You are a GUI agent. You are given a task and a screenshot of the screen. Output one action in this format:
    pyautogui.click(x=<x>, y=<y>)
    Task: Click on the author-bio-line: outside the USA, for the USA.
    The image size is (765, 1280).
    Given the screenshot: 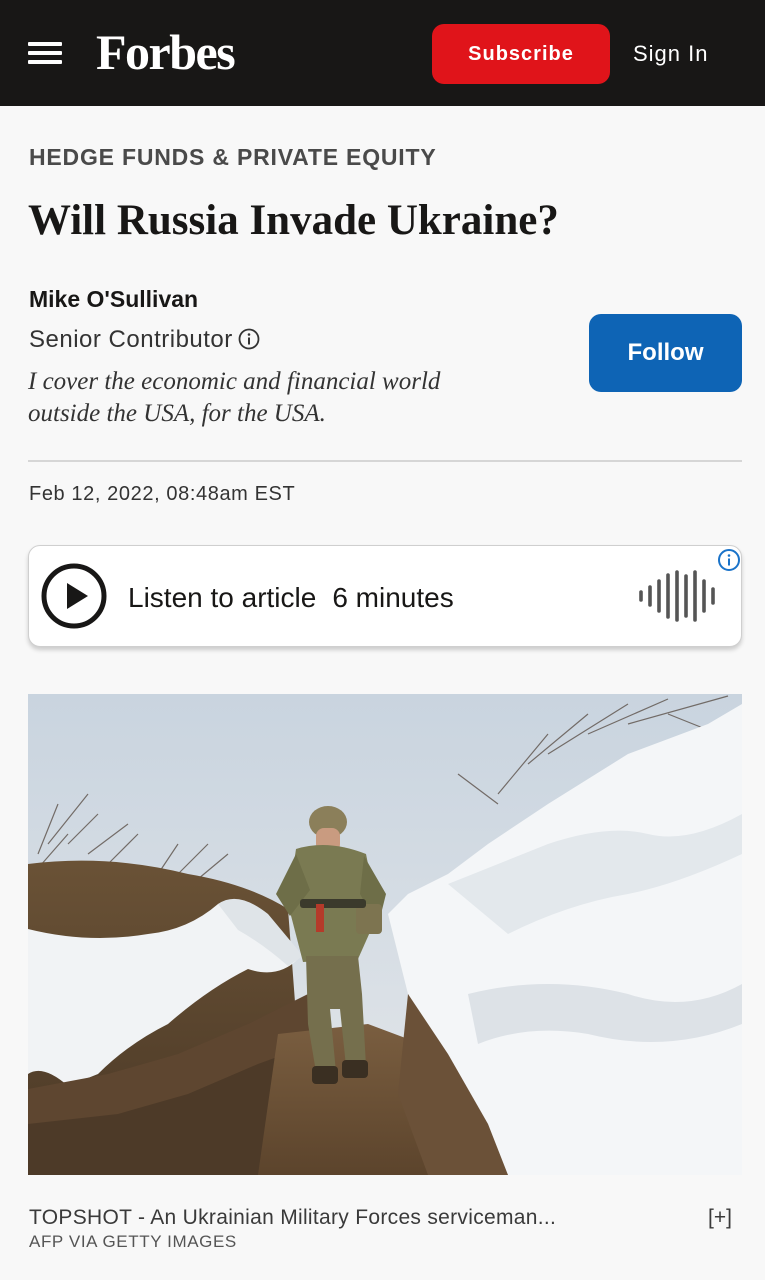 What is the action you would take?
    pyautogui.click(x=177, y=413)
    